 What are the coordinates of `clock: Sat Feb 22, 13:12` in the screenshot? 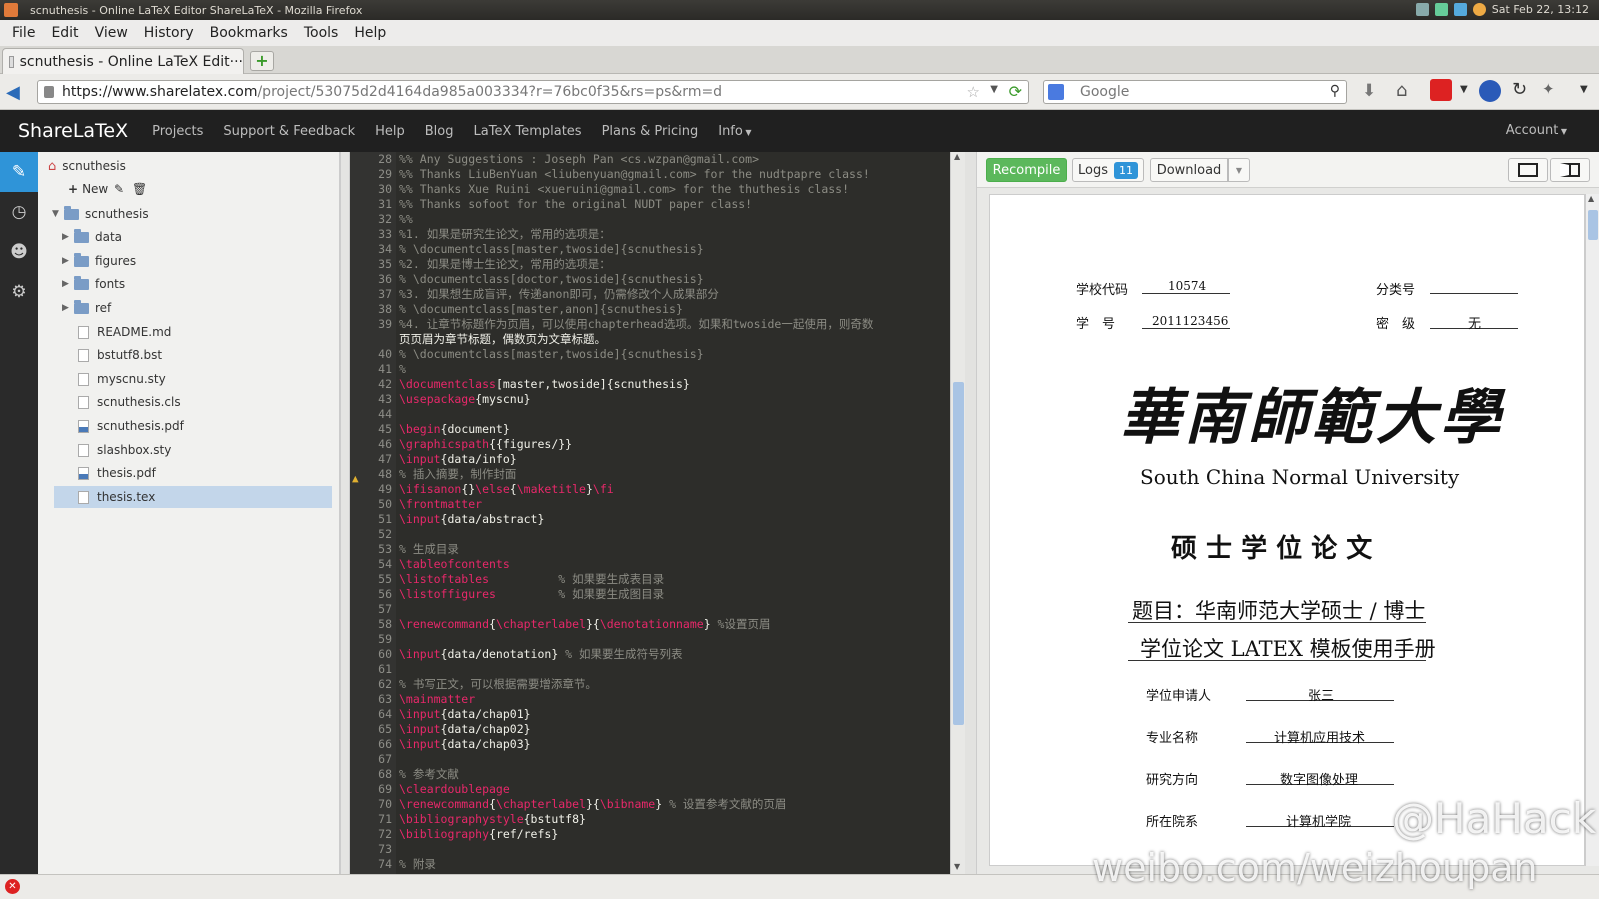 It's located at (1540, 9).